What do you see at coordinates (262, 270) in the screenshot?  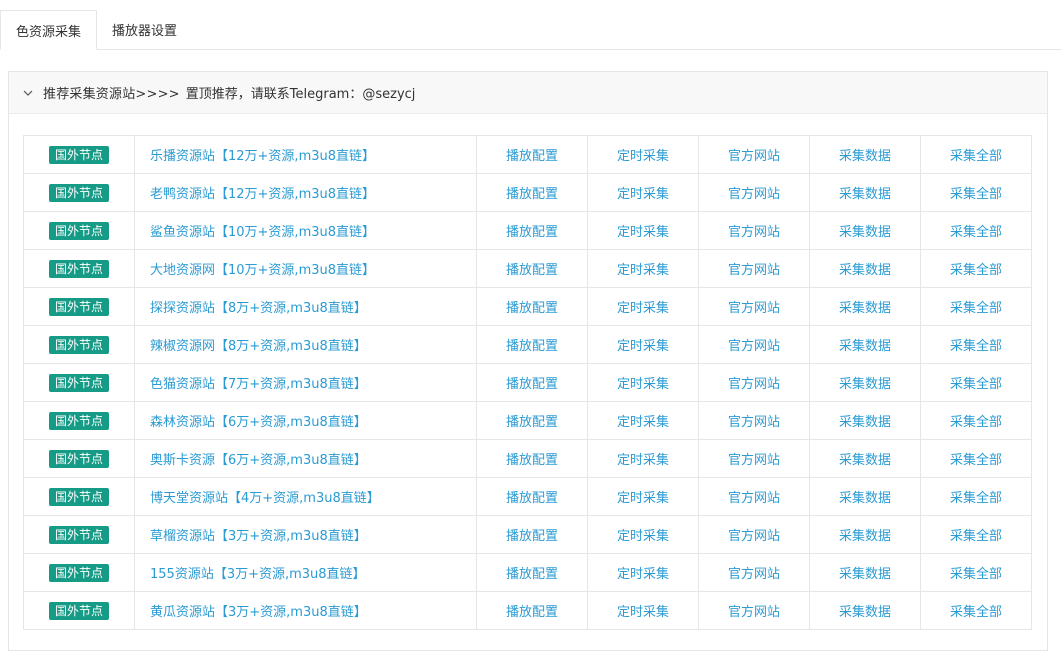 I see `resource-name-link: 大地资源网【10万+资源,m3u8直链】` at bounding box center [262, 270].